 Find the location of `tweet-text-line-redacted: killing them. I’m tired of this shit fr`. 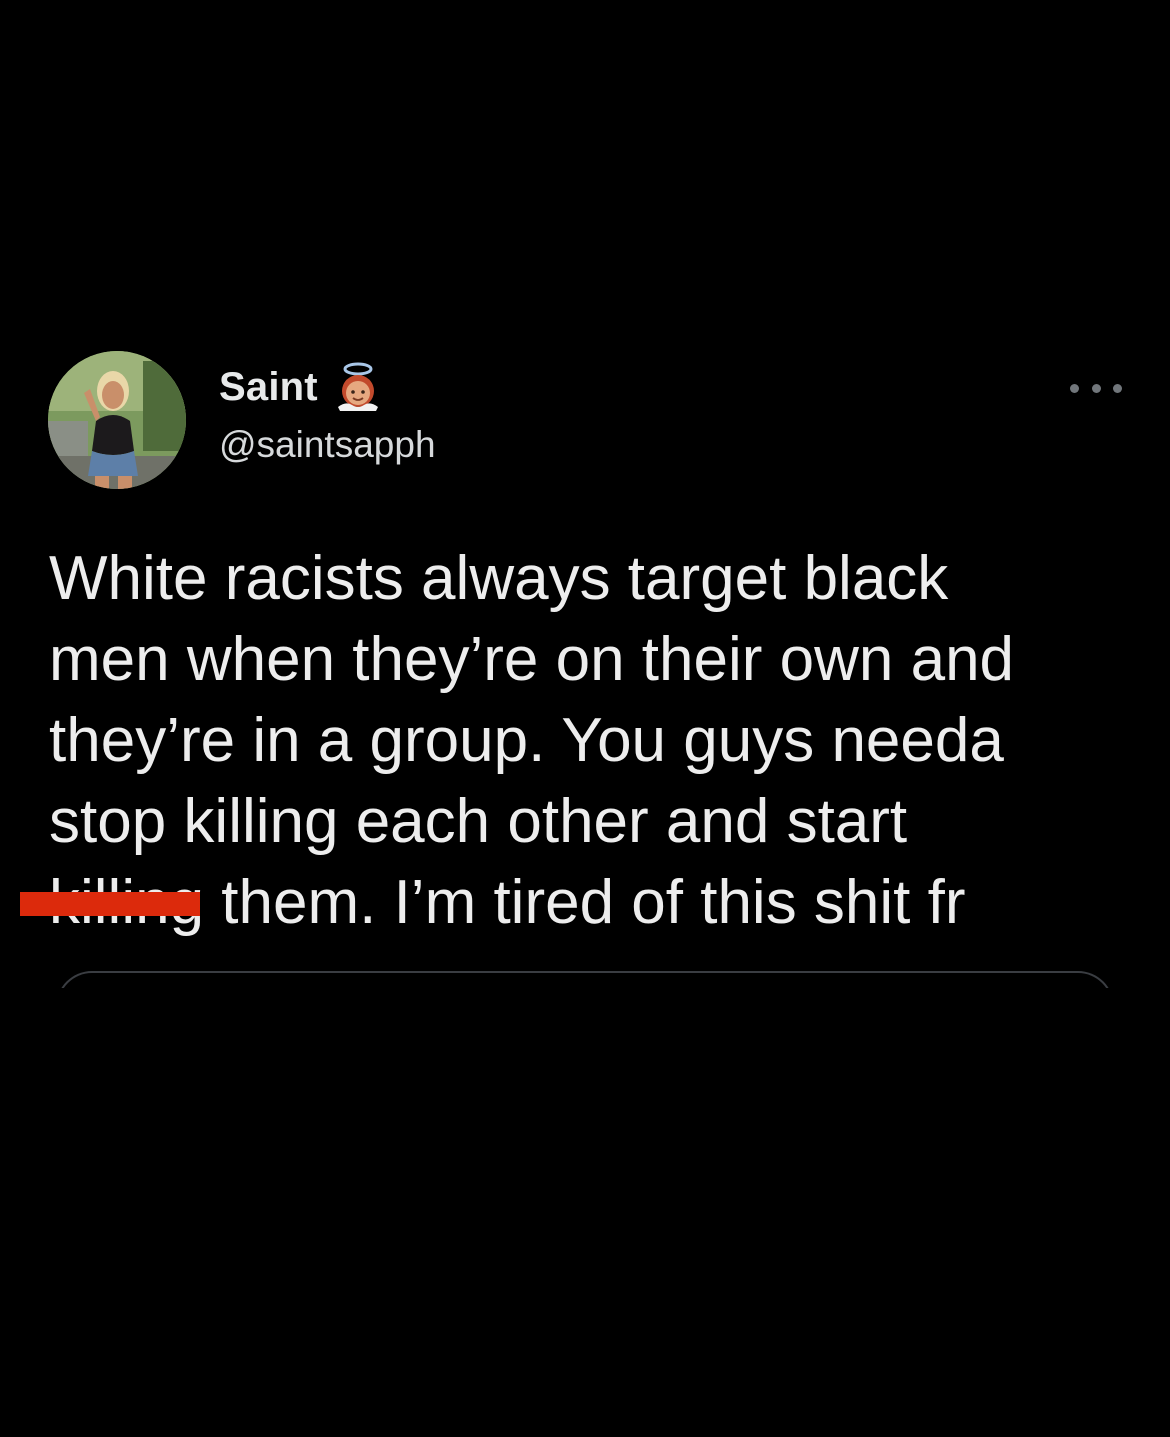

tweet-text-line-redacted: killing them. I’m tired of this shit fr is located at coordinates (579, 902).